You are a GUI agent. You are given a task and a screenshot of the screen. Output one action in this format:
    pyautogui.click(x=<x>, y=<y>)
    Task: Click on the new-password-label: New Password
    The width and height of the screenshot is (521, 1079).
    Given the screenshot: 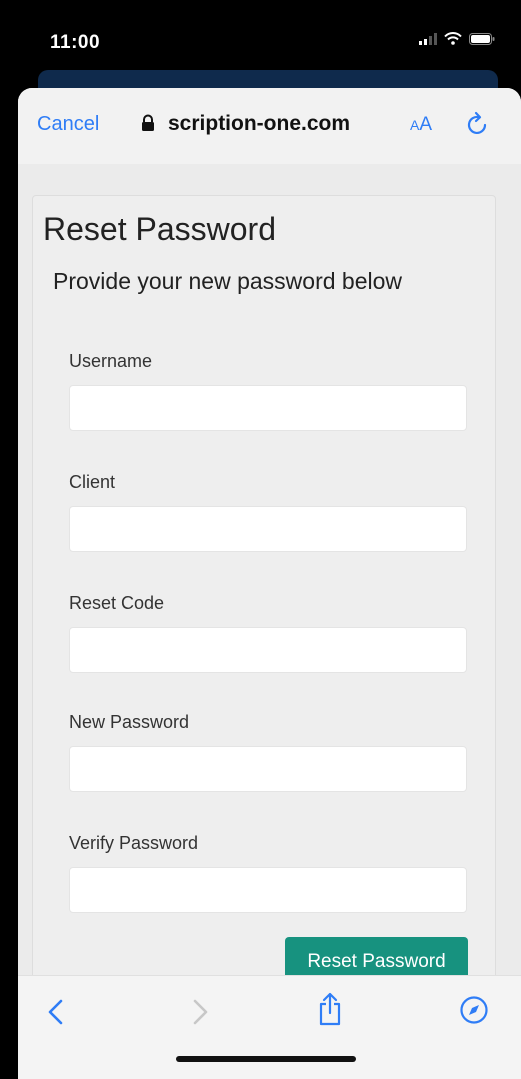 What is the action you would take?
    pyautogui.click(x=129, y=722)
    